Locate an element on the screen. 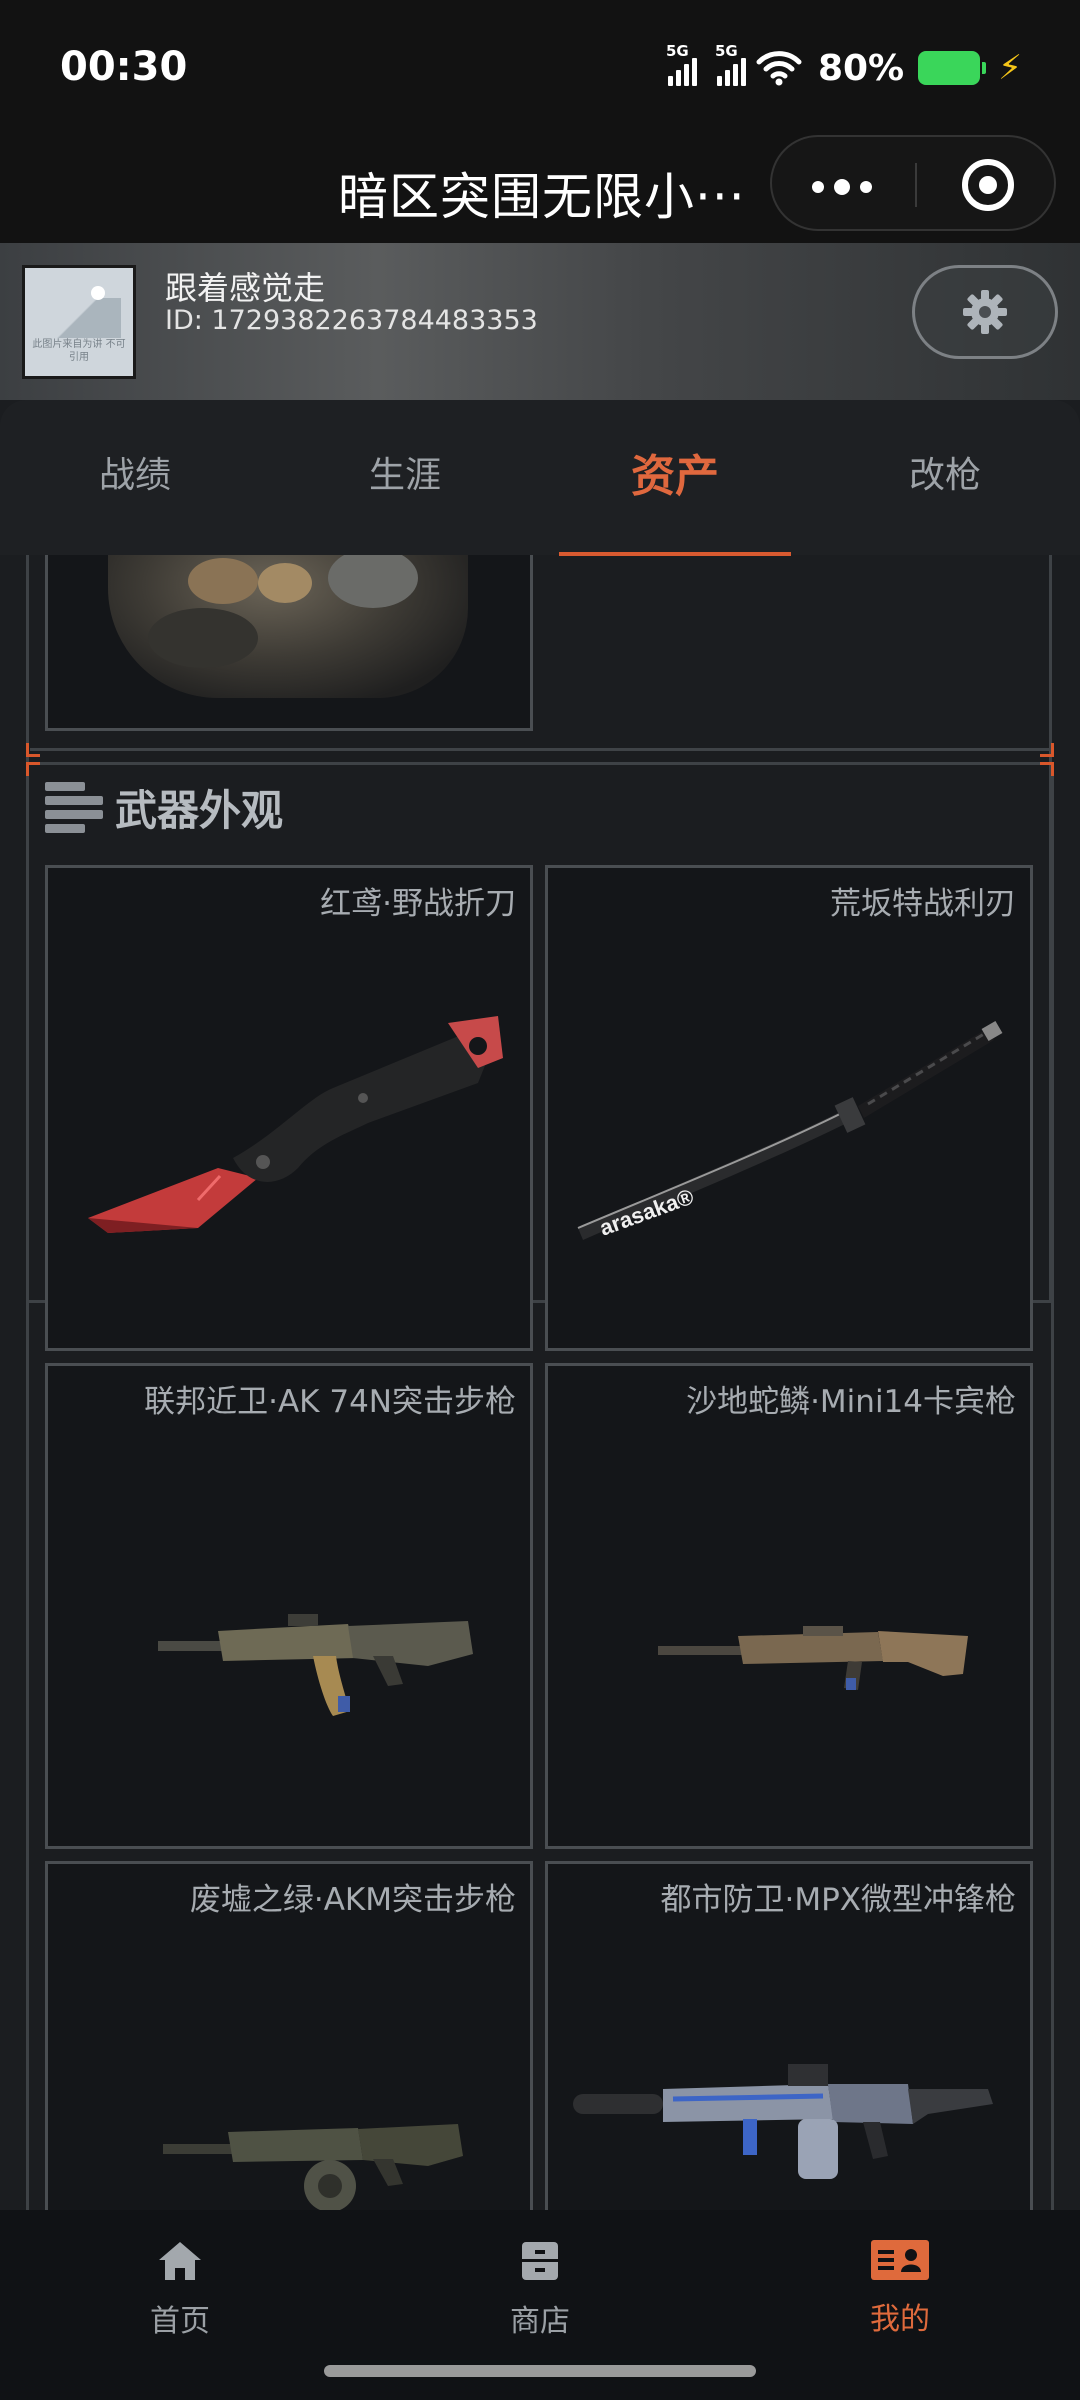 This screenshot has height=2400, width=1080. avatar: 此图片来自为讲 不可引用 is located at coordinates (79, 322).